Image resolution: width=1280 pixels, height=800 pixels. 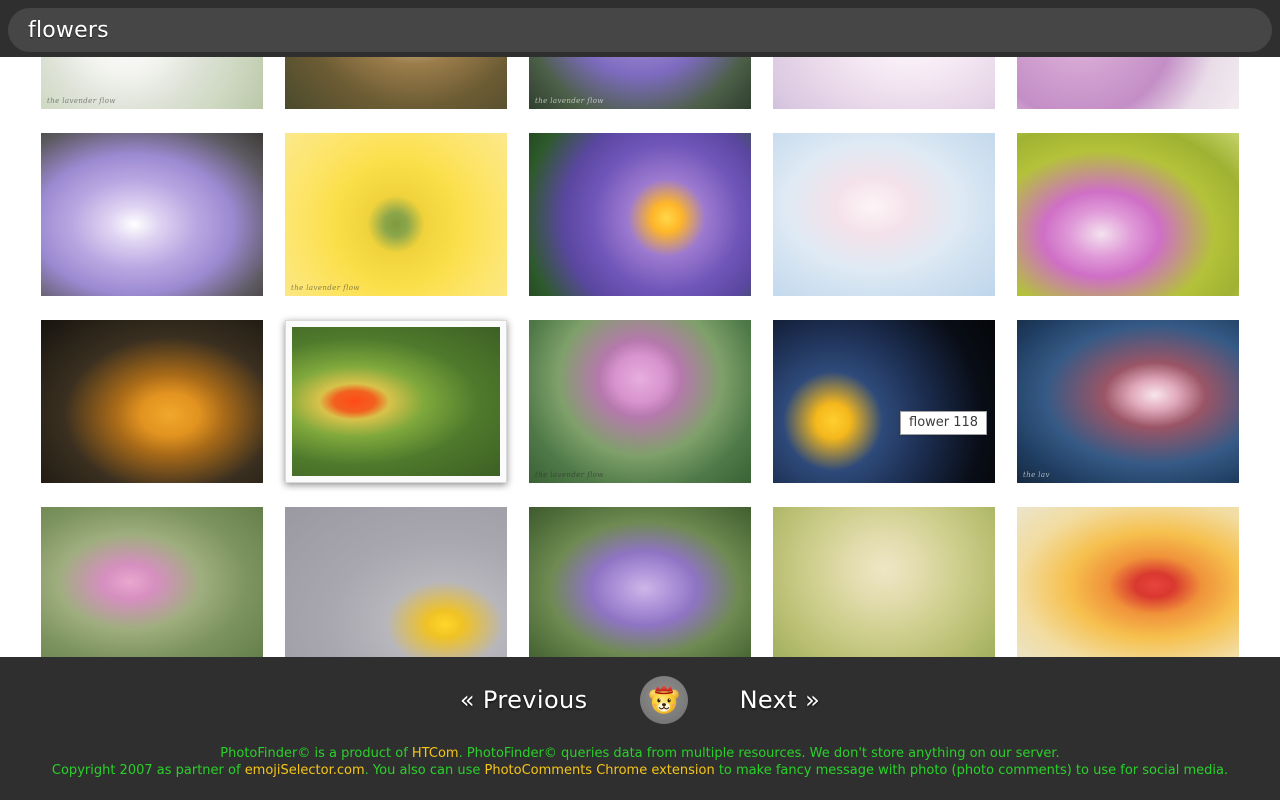 I want to click on credit-2-part-1: Copyright 2007 as partner of, so click(x=148, y=770).